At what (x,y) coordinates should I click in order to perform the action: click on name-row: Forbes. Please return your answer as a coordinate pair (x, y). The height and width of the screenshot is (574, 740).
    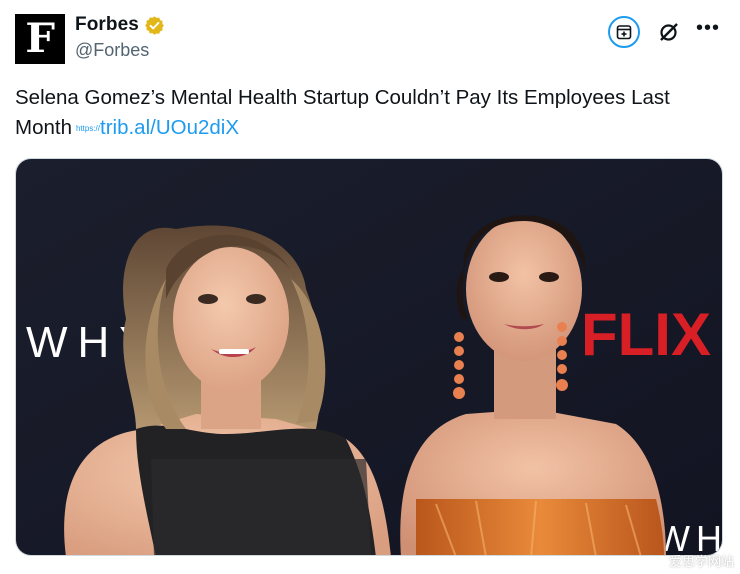
    Looking at the image, I should click on (120, 25).